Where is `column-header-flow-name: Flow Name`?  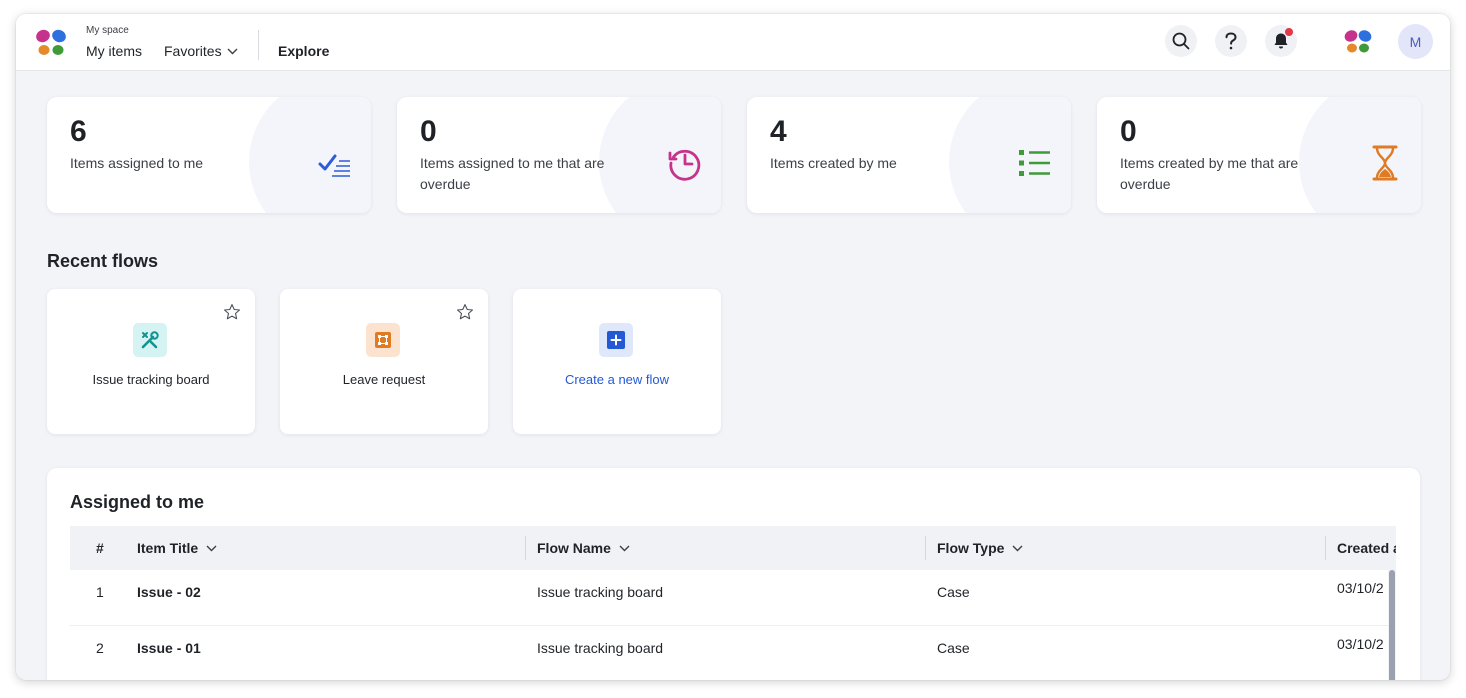
column-header-flow-name: Flow Name is located at coordinates (583, 548).